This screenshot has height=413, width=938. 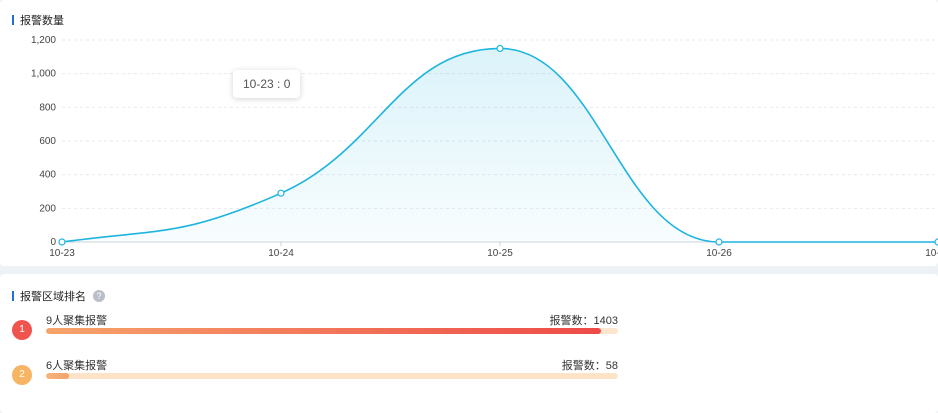 I want to click on x-tick-label: 10-24, so click(x=281, y=253).